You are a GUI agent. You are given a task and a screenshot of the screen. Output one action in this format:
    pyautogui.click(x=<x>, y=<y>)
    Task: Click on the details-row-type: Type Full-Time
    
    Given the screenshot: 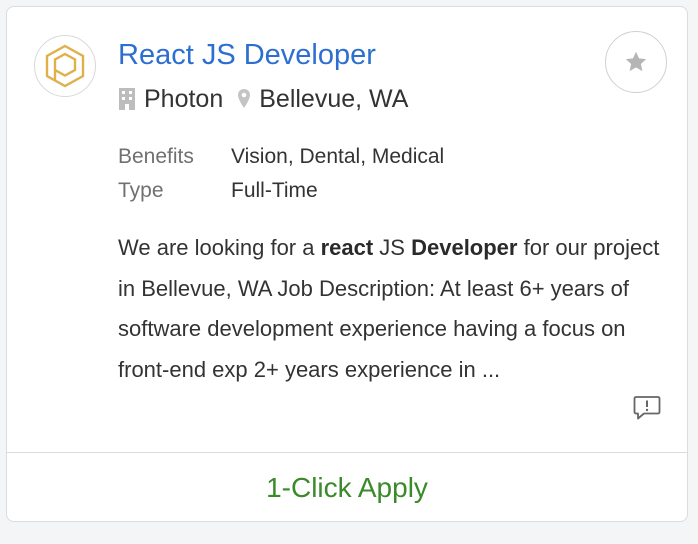 What is the action you would take?
    pyautogui.click(x=281, y=191)
    